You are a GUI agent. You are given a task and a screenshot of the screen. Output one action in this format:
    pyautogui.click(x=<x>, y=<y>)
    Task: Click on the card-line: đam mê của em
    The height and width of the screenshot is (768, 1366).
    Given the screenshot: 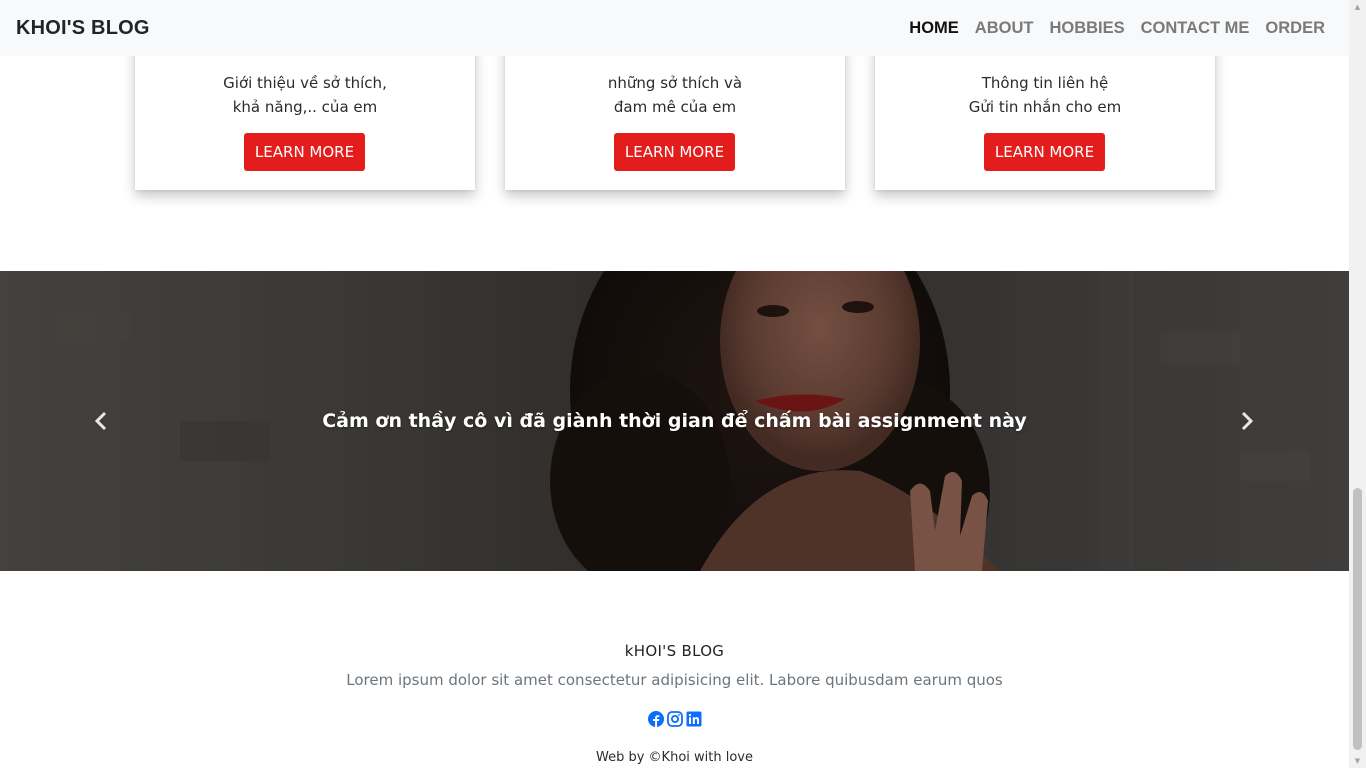 What is the action you would take?
    pyautogui.click(x=675, y=107)
    